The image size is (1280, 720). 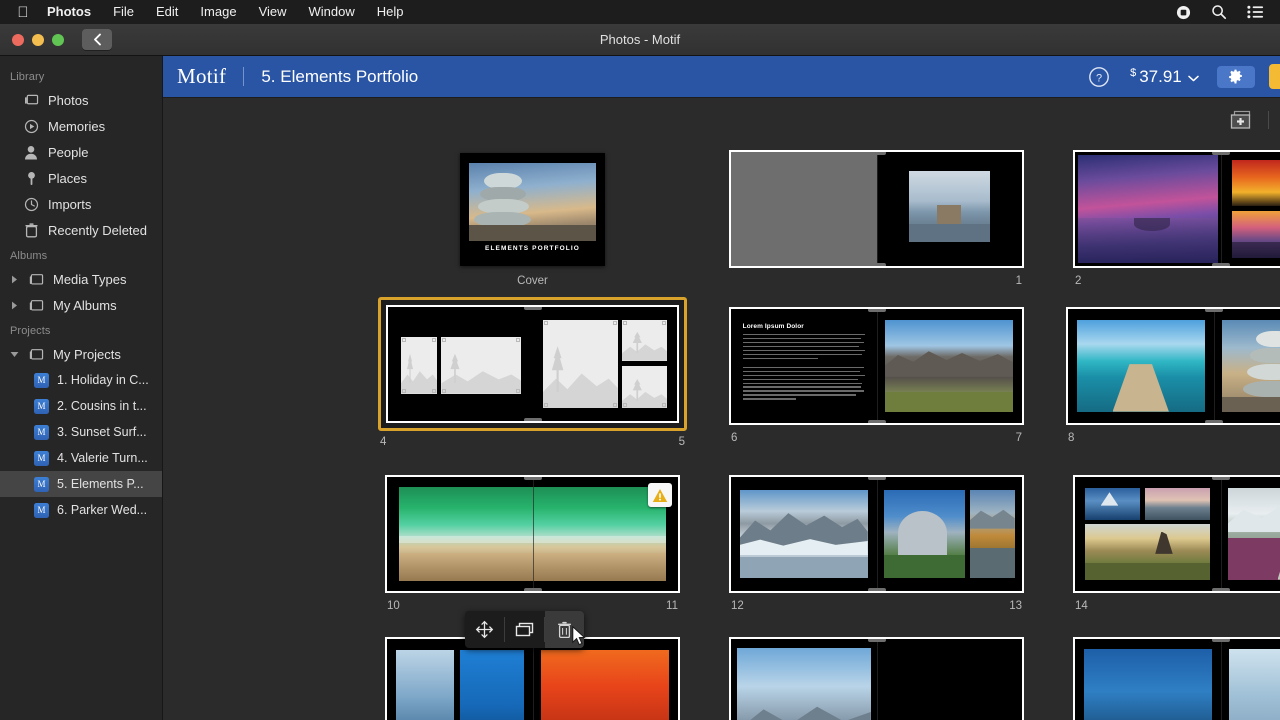 What do you see at coordinates (81, 152) in the screenshot?
I see `sidebar-item-people: People` at bounding box center [81, 152].